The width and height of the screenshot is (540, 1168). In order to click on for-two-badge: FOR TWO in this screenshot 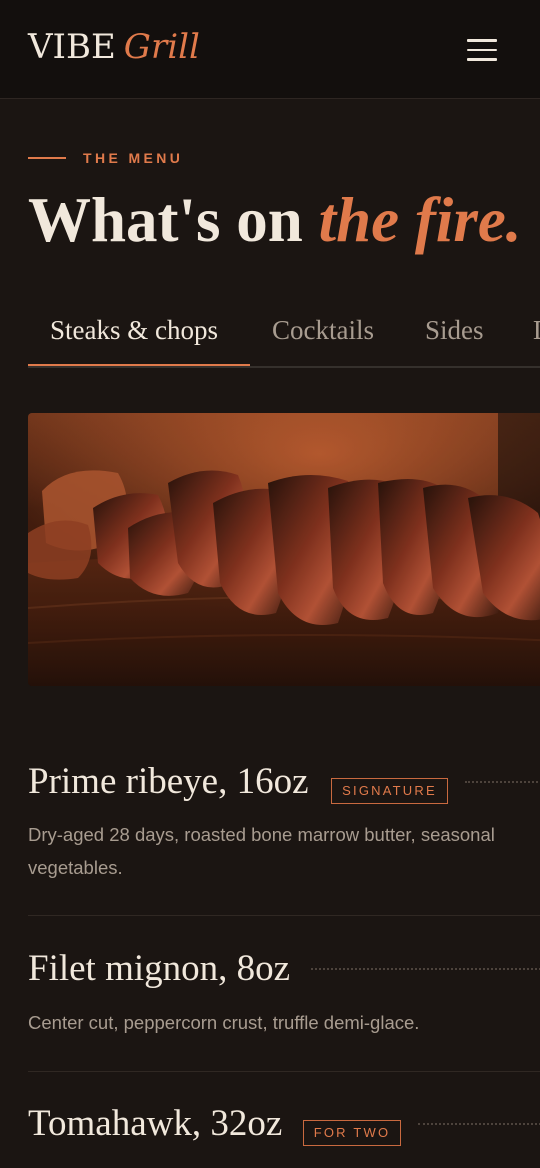, I will do `click(352, 1133)`.